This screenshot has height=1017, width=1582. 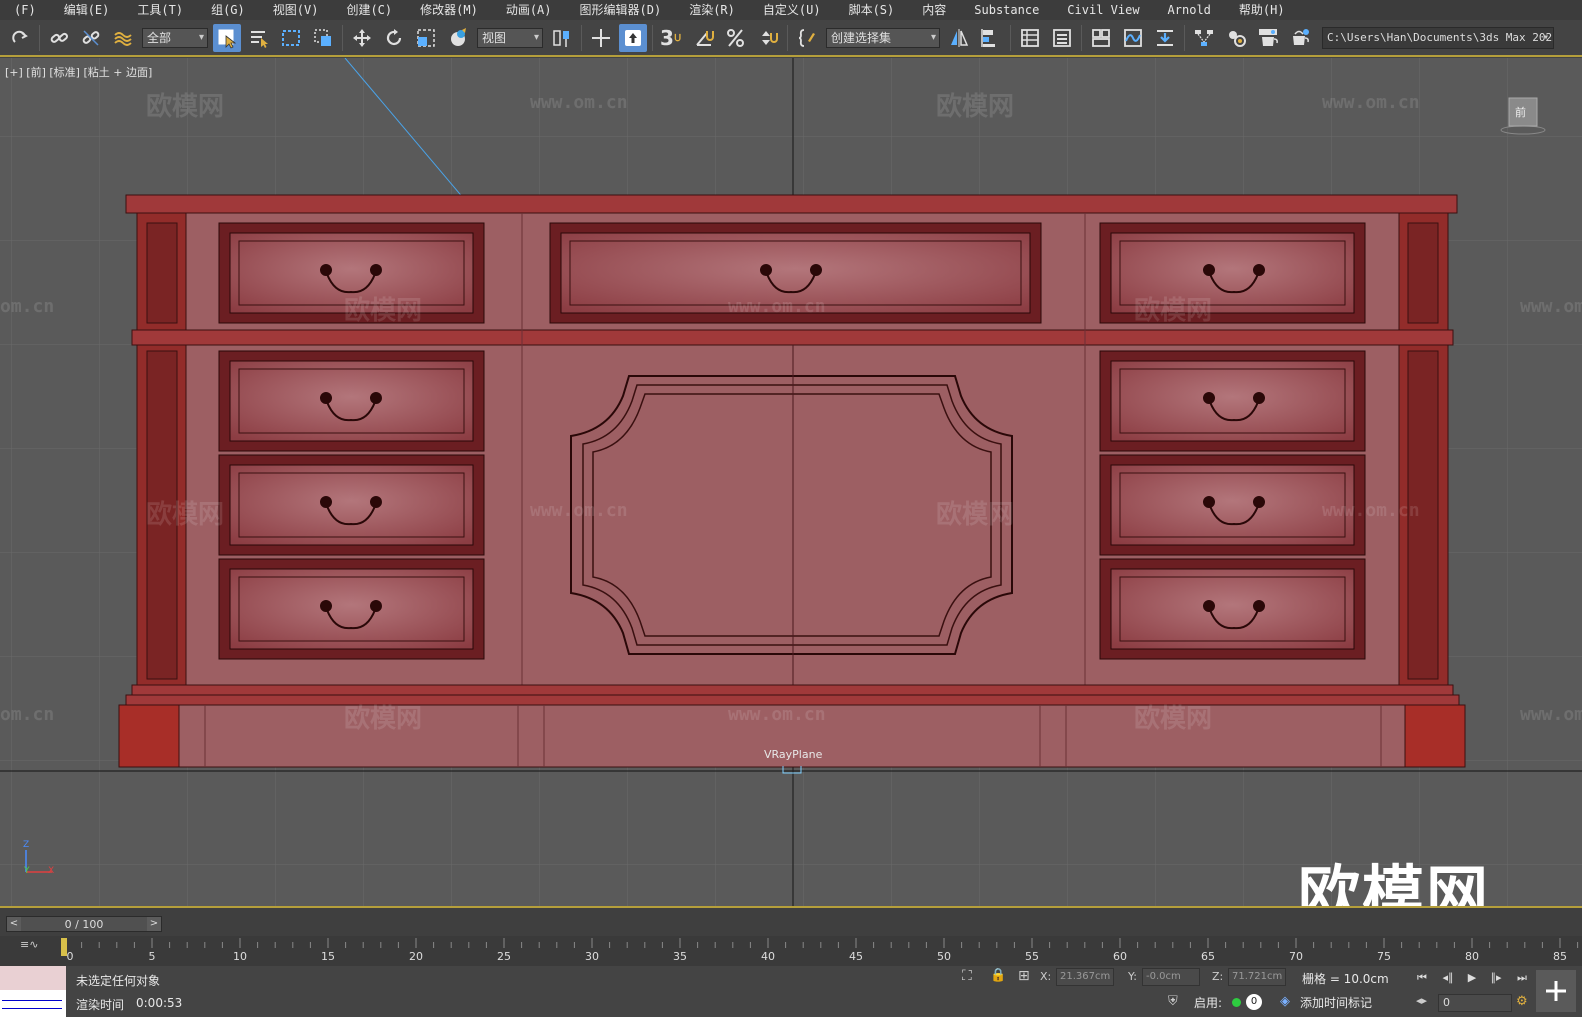 What do you see at coordinates (87, 10) in the screenshot?
I see `menu-item: 编辑(E)` at bounding box center [87, 10].